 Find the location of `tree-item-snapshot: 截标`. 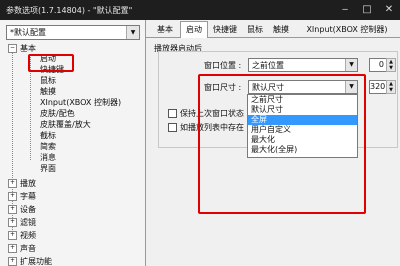

tree-item-snapshot: 截标 is located at coordinates (48, 136).